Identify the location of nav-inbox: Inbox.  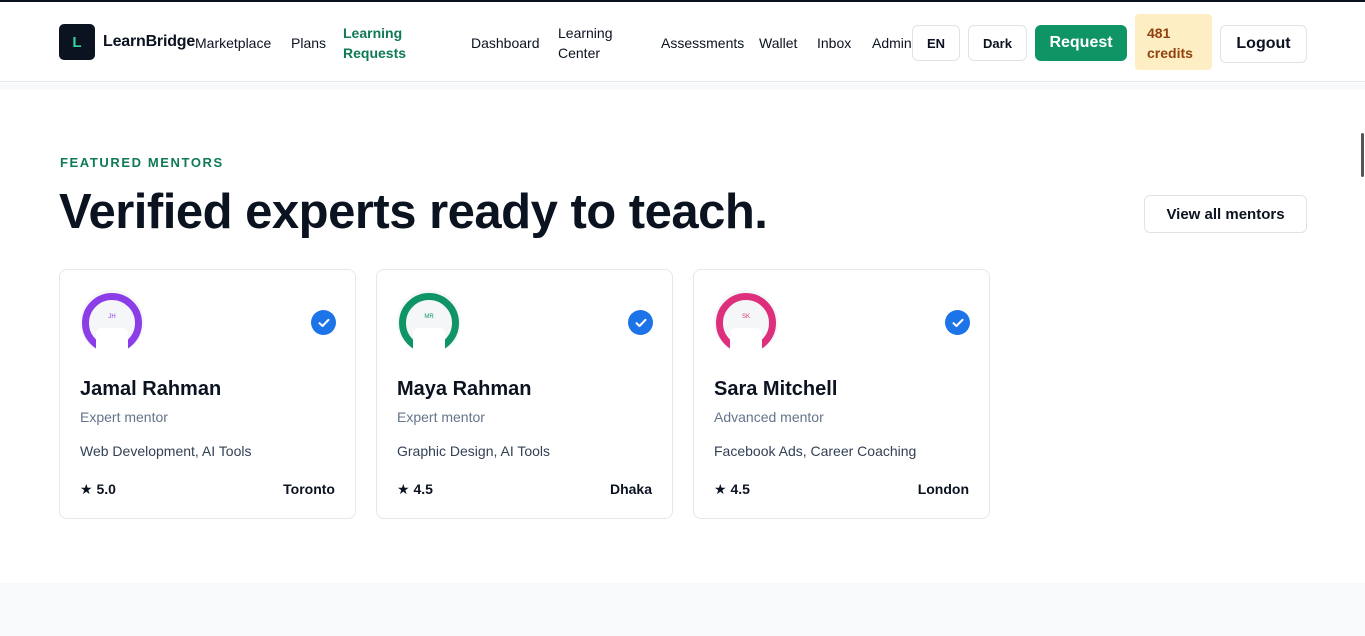
(834, 43).